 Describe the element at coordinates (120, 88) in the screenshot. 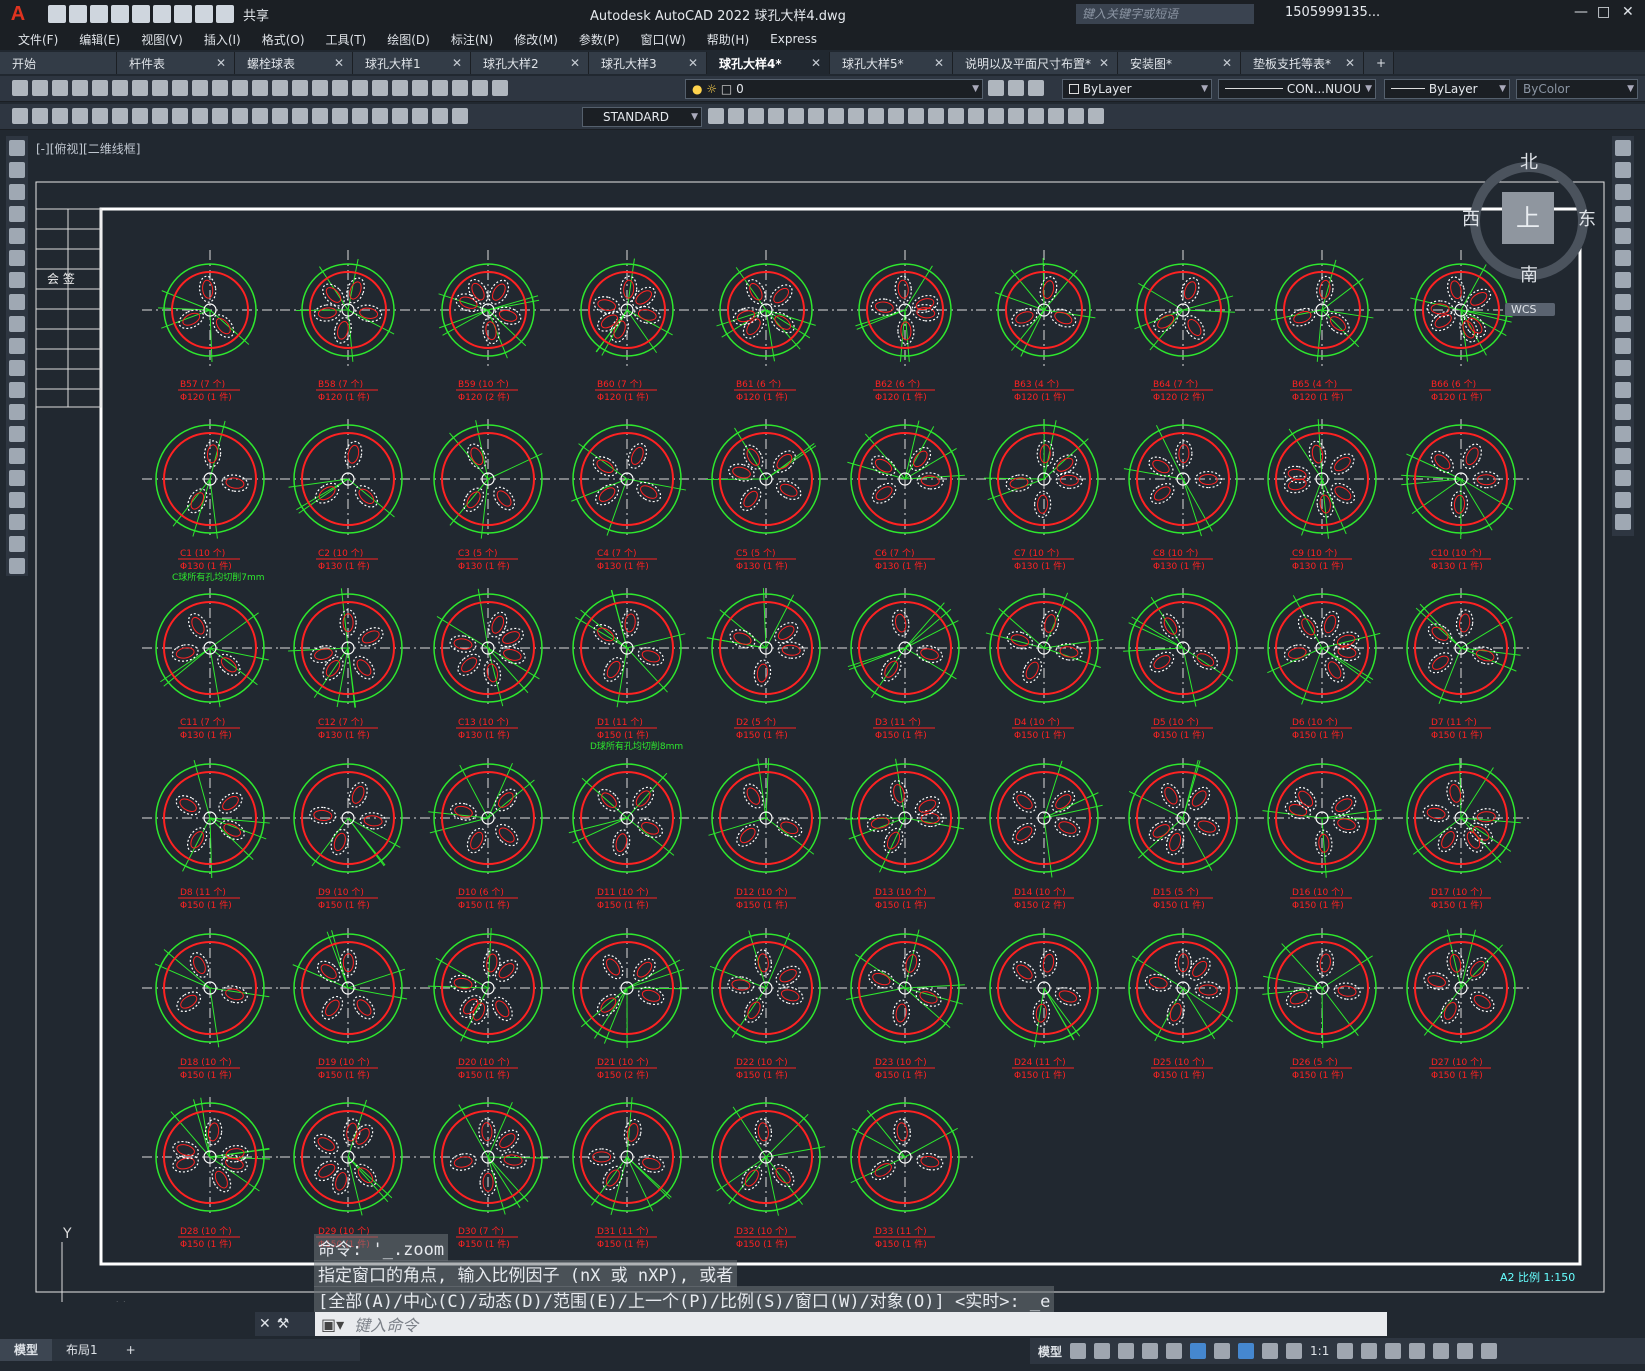

I see `publish-icon` at that location.